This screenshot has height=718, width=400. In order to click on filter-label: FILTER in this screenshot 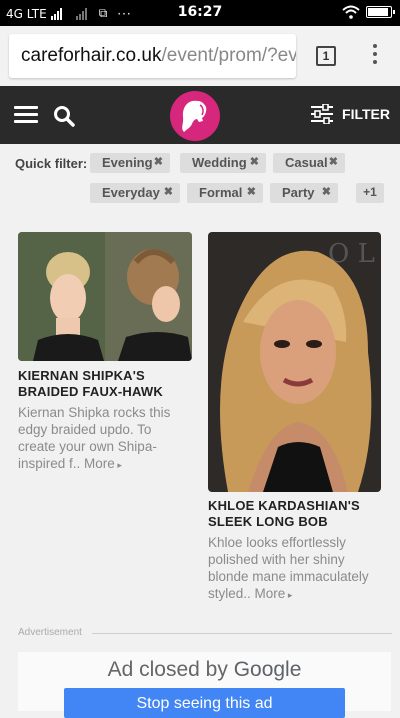, I will do `click(366, 114)`.